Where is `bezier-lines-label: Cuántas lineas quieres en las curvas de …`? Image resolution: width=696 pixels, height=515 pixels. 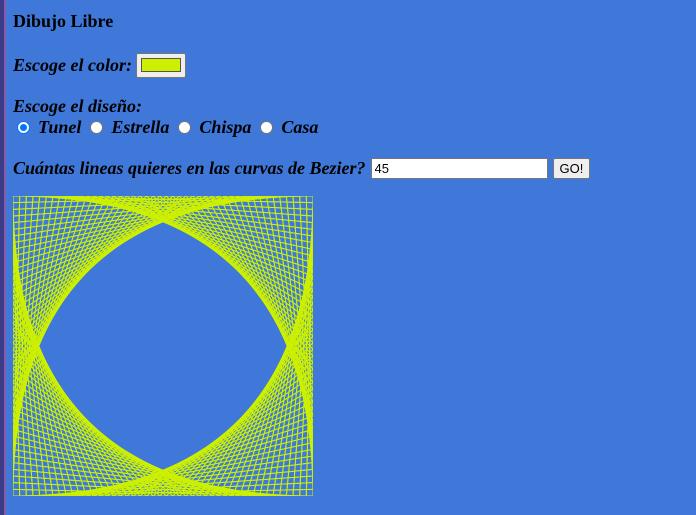
bezier-lines-label: Cuántas lineas quieres en las curvas de … is located at coordinates (189, 167).